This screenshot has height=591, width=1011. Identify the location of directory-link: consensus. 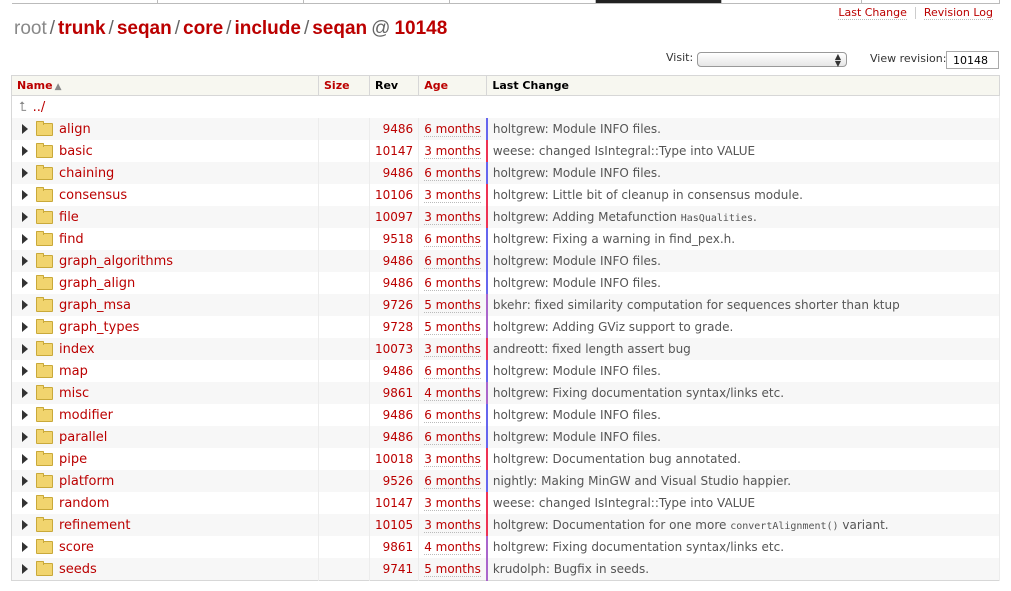
(93, 195).